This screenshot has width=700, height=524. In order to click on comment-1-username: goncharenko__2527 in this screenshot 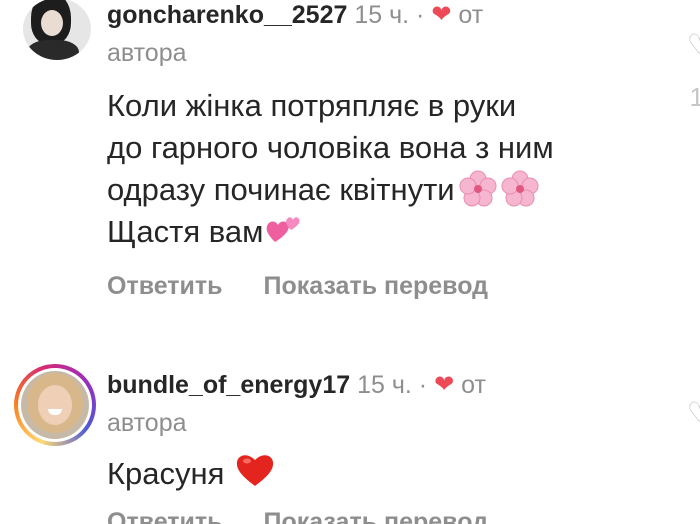, I will do `click(227, 15)`.